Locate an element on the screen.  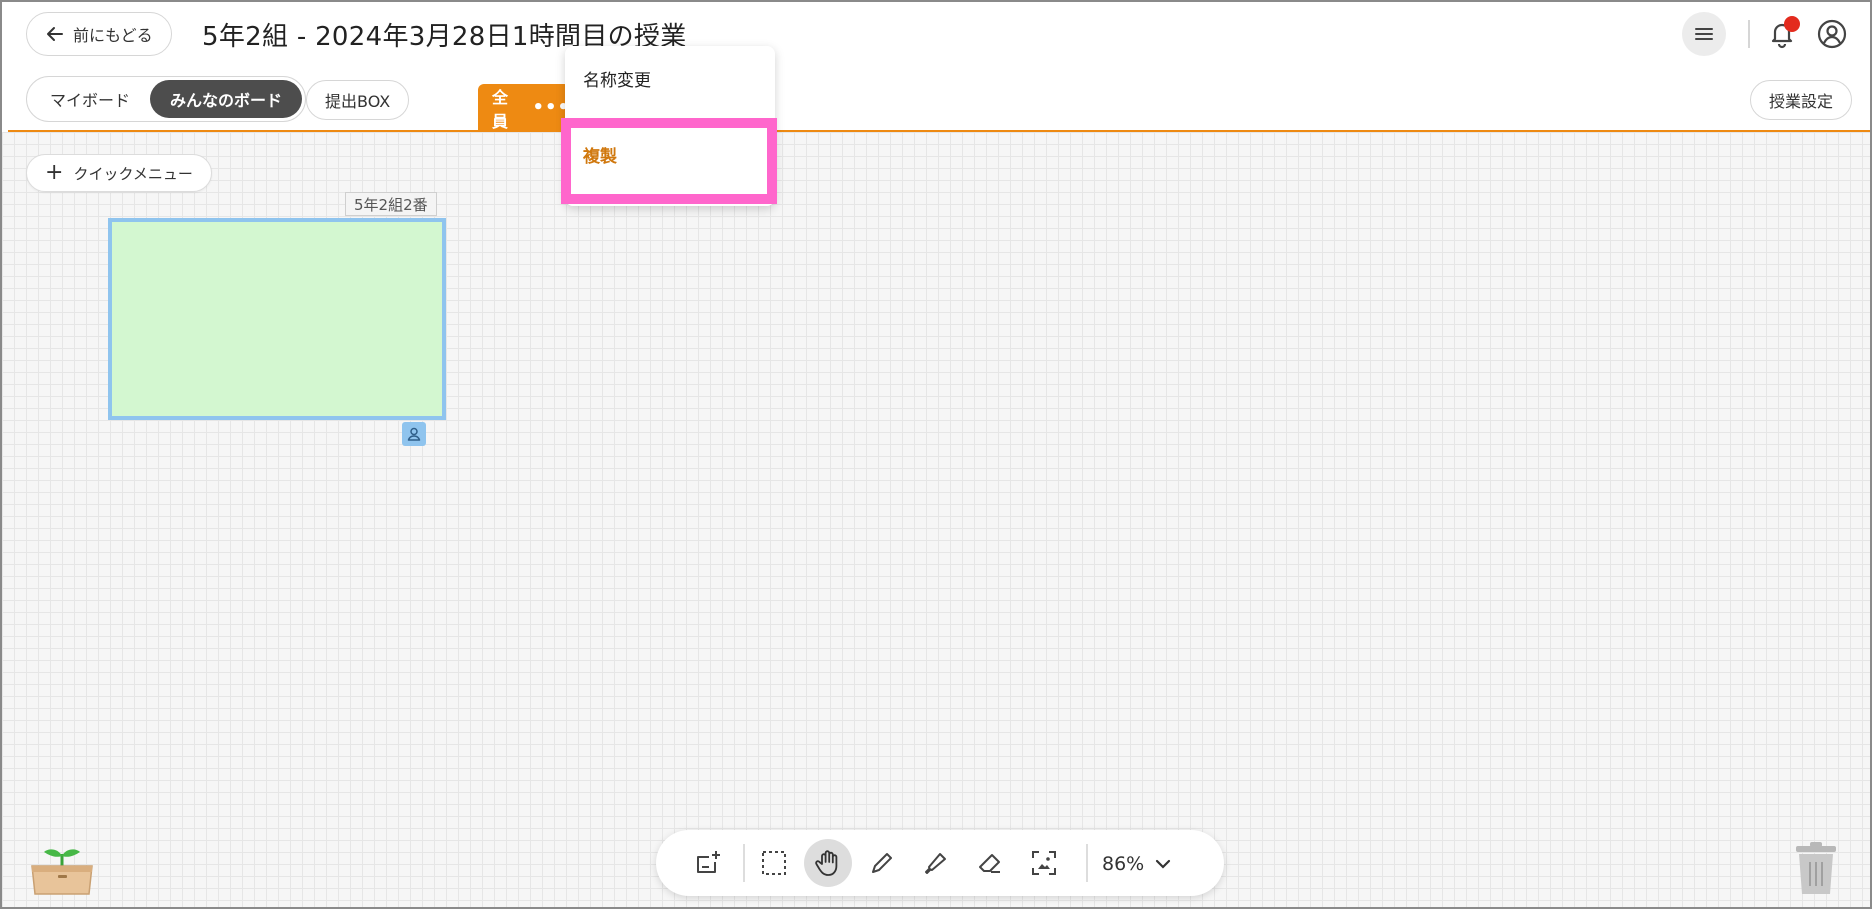
pen-tool is located at coordinates (882, 863).